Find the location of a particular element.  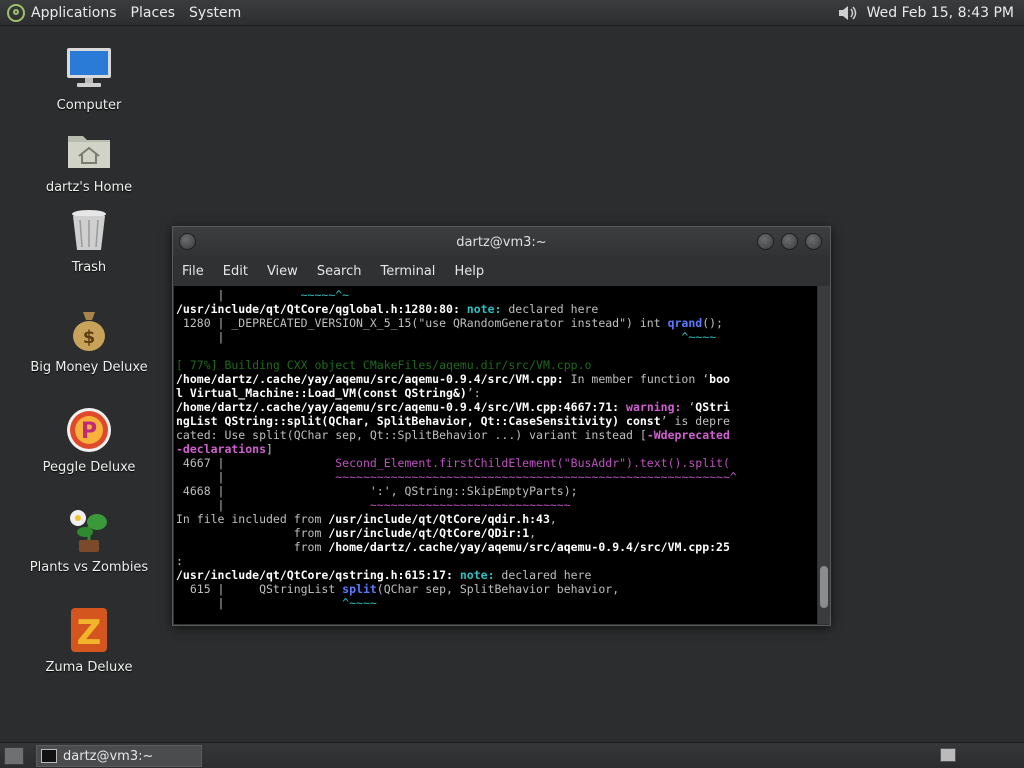

show-desktop-icon is located at coordinates (14, 756).